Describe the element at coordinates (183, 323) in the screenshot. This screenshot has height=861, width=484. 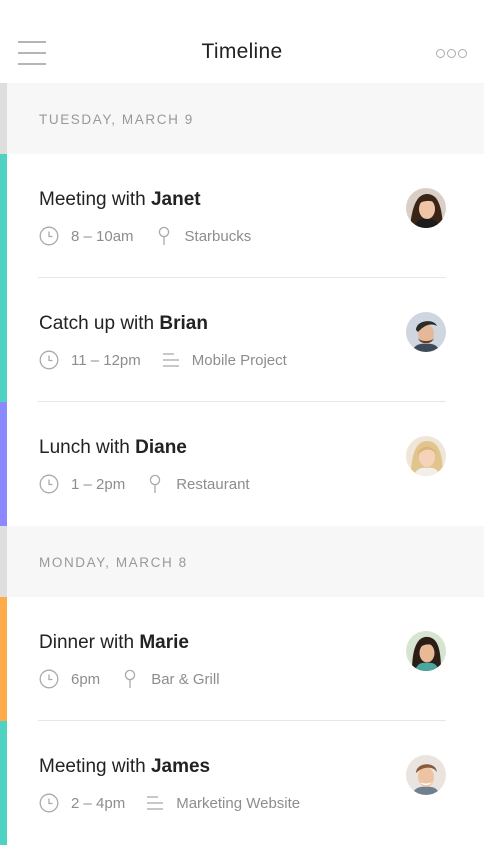
I see `event-person: Brian` at that location.